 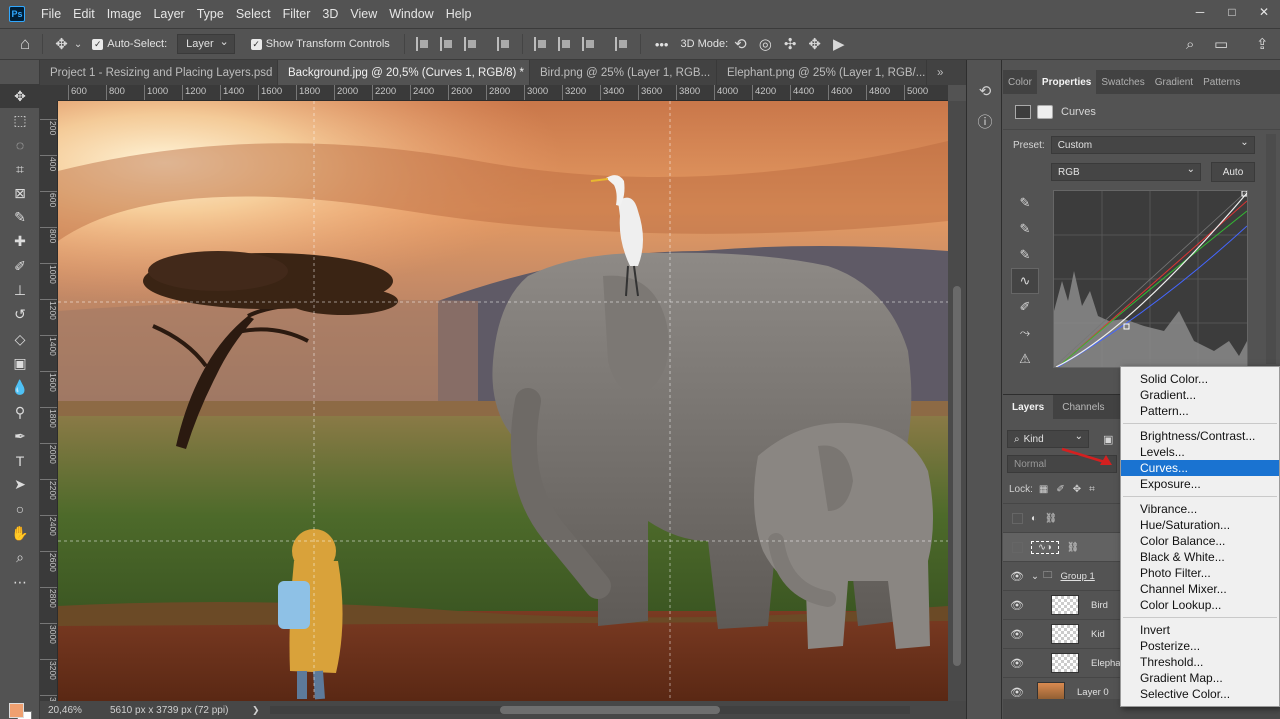 I want to click on auto-select-dropdown: Layer, so click(x=206, y=44).